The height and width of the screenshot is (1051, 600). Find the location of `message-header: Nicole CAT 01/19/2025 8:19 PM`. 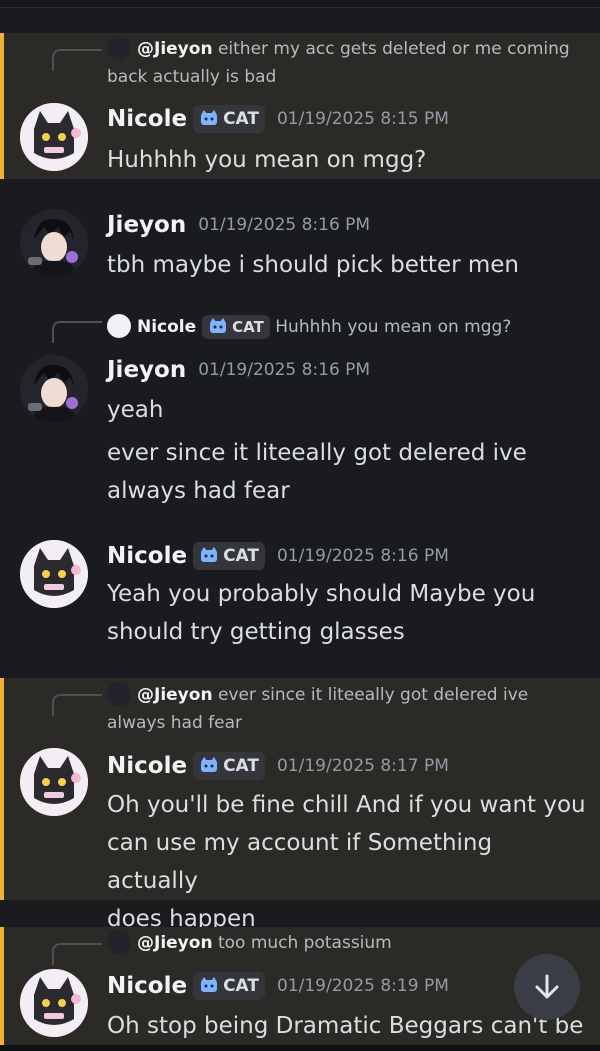

message-header: Nicole CAT 01/19/2025 8:19 PM is located at coordinates (278, 988).